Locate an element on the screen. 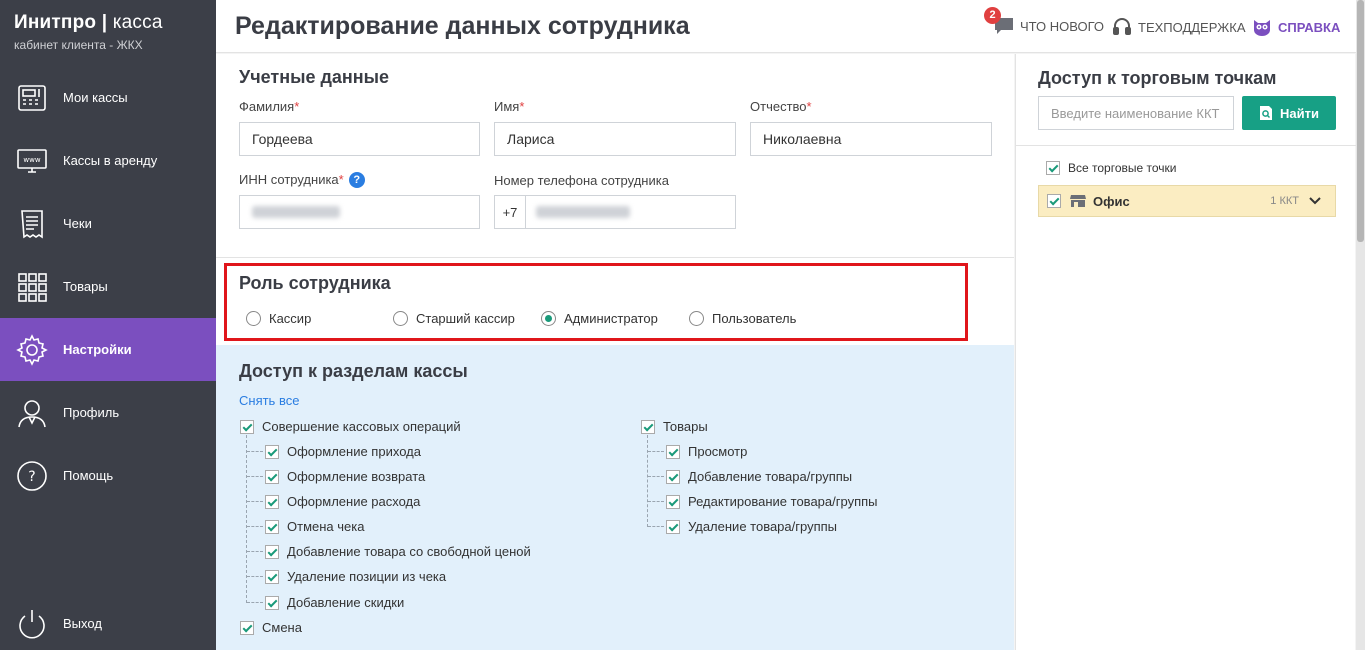 This screenshot has height=650, width=1365. nav-item-products: Товары is located at coordinates (108, 286).